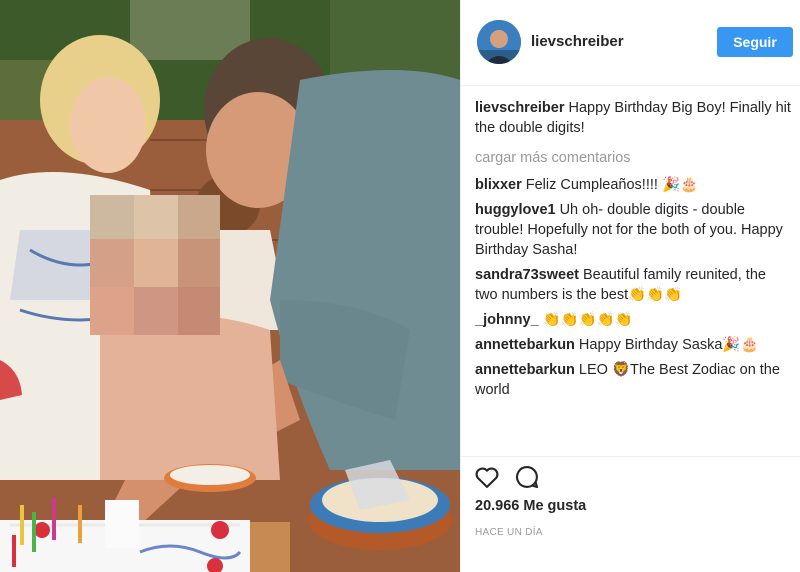 This screenshot has width=800, height=572. What do you see at coordinates (487, 477) in the screenshot?
I see `heart-outline-icon` at bounding box center [487, 477].